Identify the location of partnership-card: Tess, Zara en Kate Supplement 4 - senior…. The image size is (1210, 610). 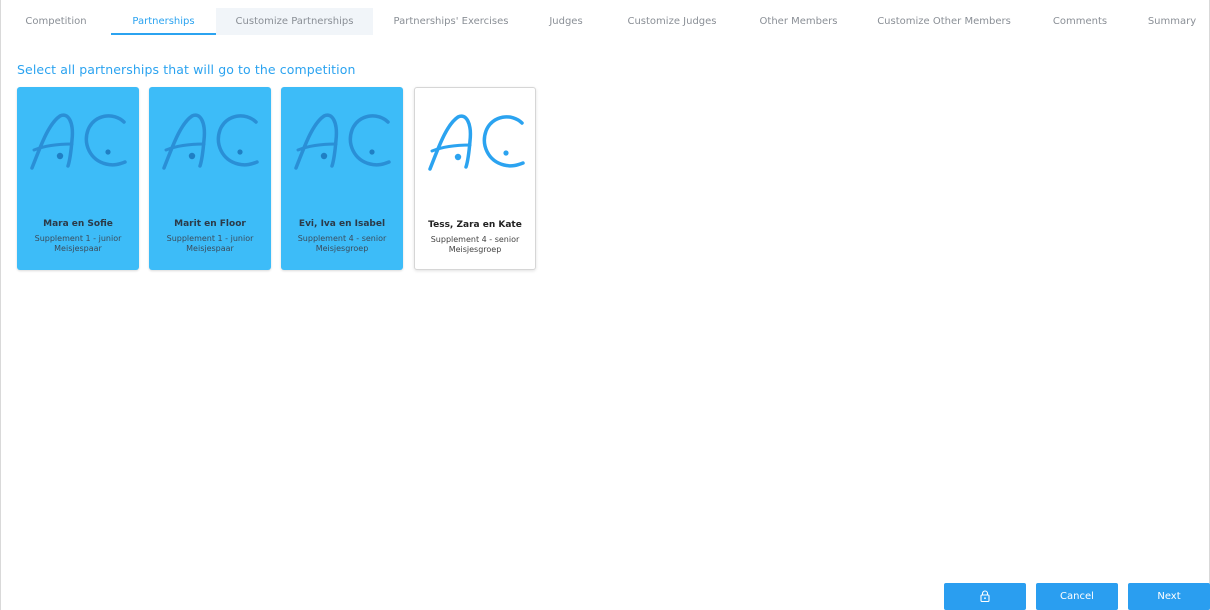
(475, 178).